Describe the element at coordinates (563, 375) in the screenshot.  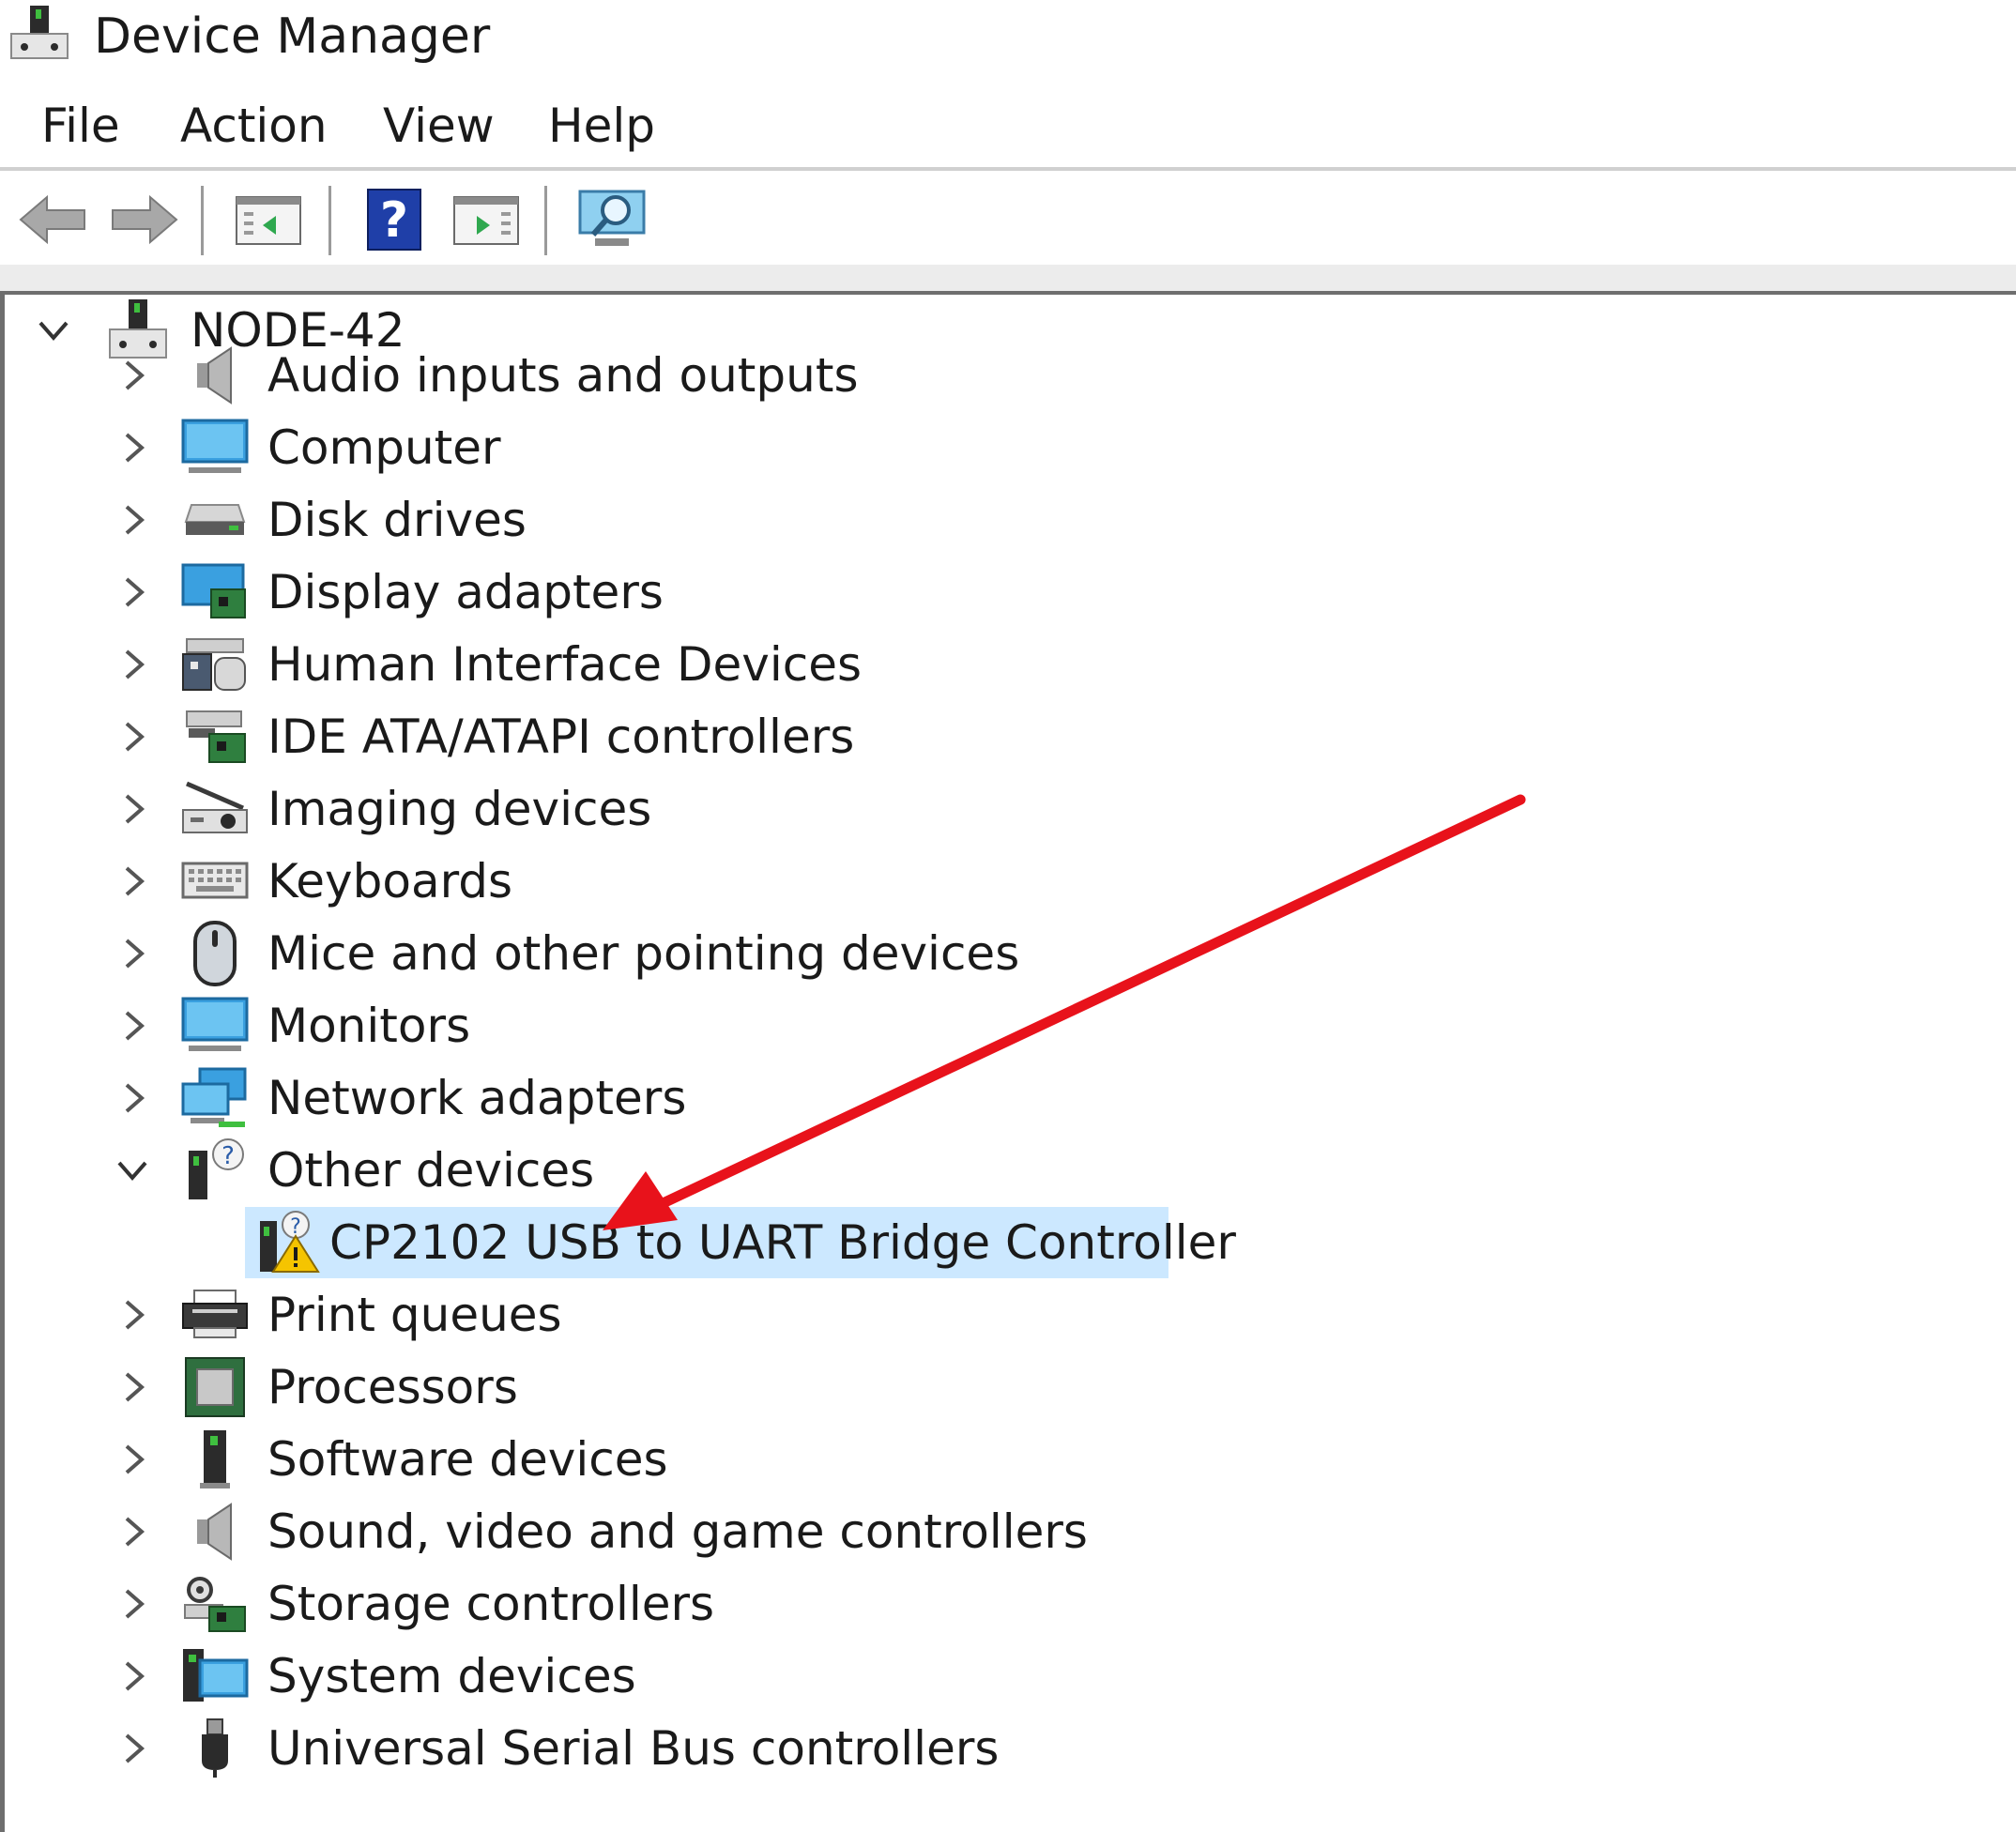
I see `tree-item-label: Audio inputs and outputs` at that location.